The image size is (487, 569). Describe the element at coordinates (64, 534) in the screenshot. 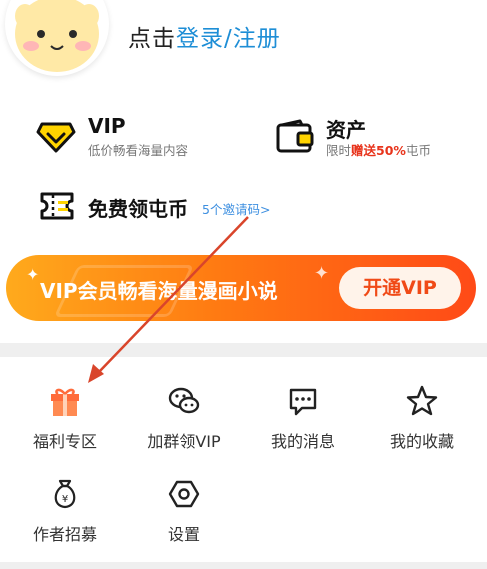

I see `grid-label: 作者招募` at that location.